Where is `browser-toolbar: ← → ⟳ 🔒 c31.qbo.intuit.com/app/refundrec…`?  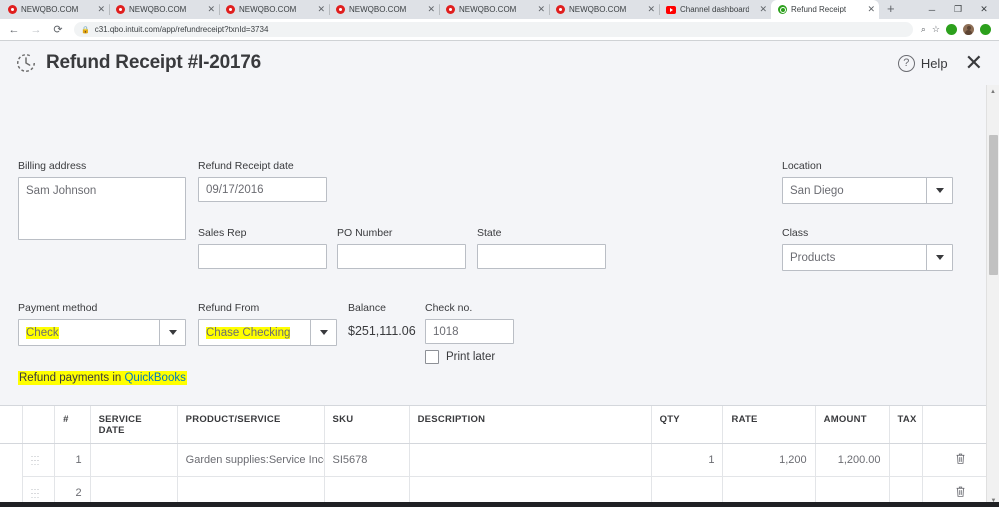
browser-toolbar: ← → ⟳ 🔒 c31.qbo.intuit.com/app/refundrec… is located at coordinates (499, 30).